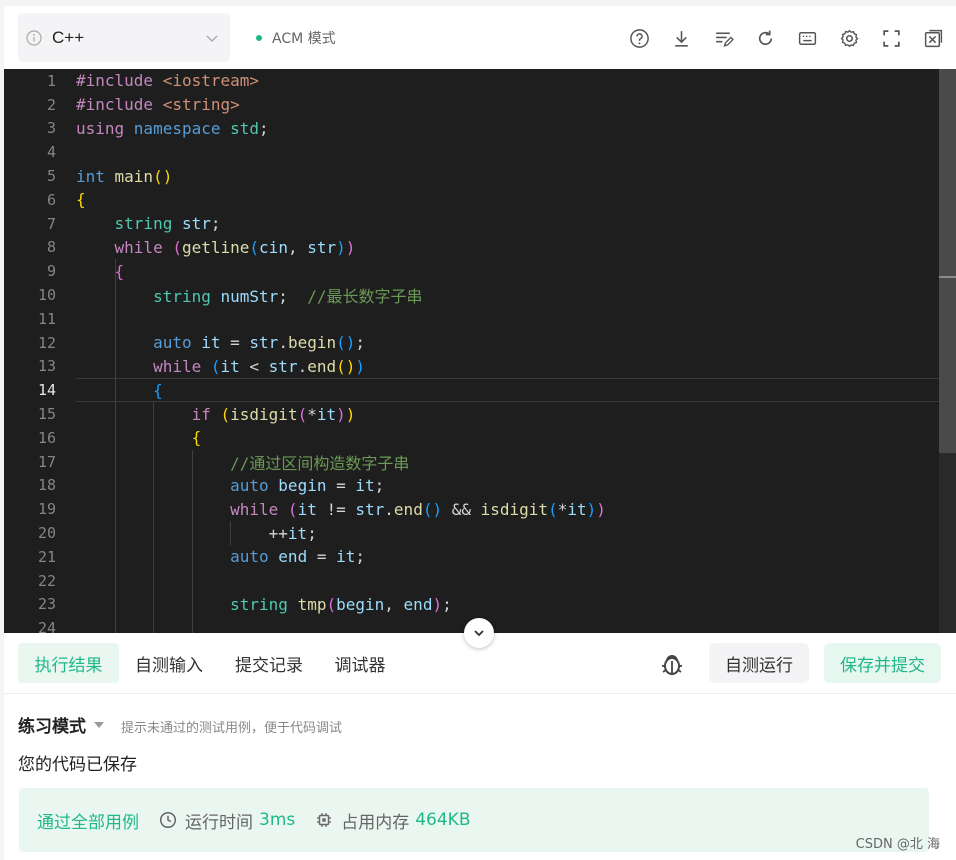 The image size is (956, 860). I want to click on line-number: 13, so click(46, 366).